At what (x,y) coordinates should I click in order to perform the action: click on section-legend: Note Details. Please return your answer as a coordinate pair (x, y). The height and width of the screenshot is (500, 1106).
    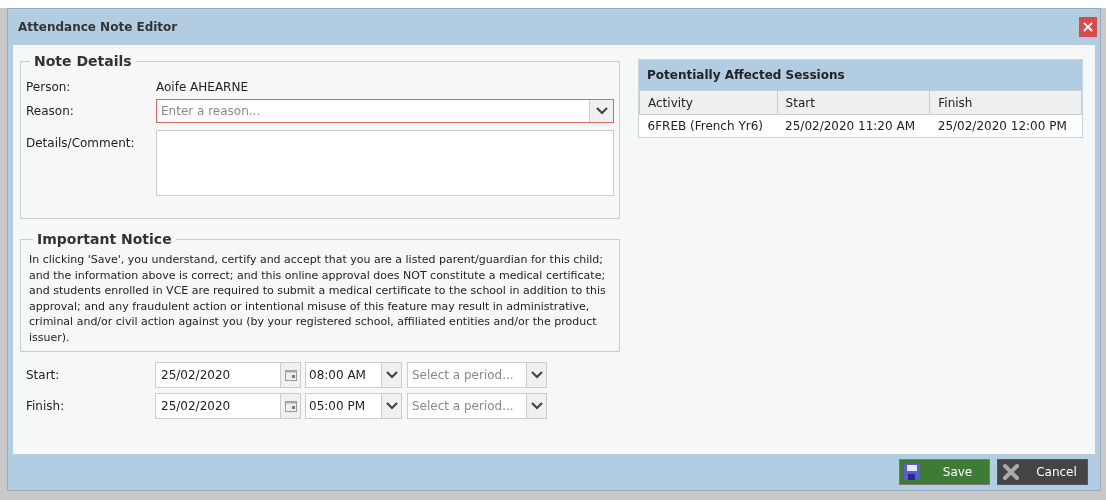
    Looking at the image, I should click on (83, 61).